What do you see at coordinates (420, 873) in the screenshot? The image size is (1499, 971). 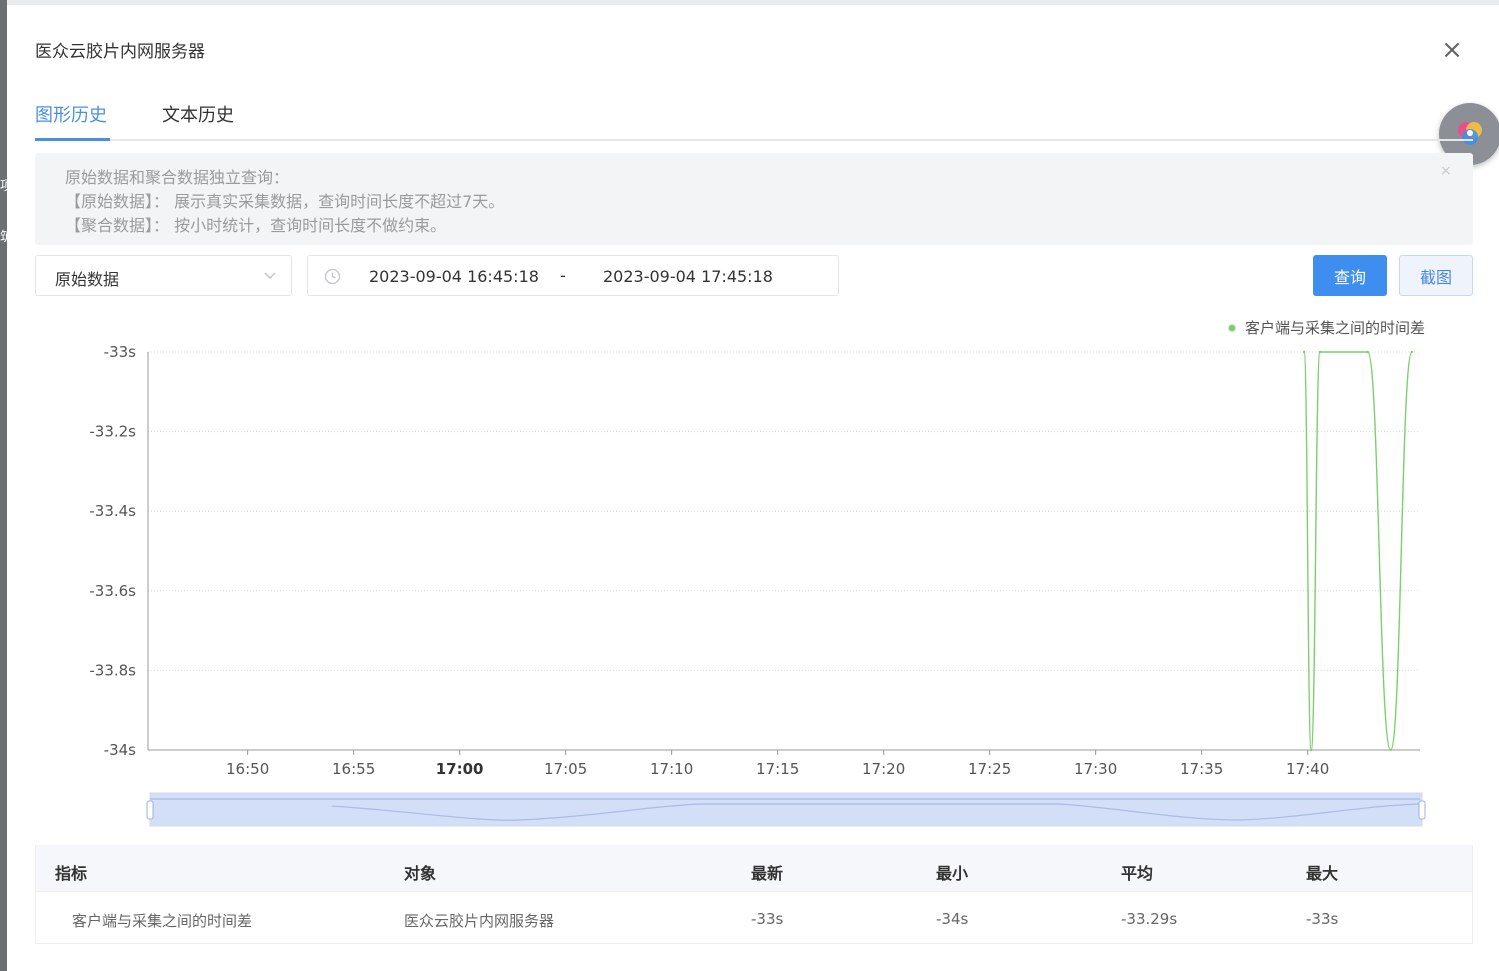 I see `column-header: 对象` at bounding box center [420, 873].